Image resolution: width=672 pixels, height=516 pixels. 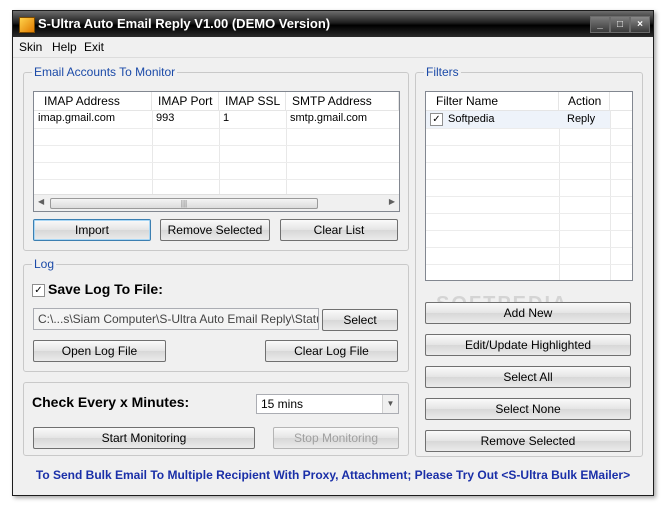 I want to click on add-filter-button: Add New, so click(x=528, y=313).